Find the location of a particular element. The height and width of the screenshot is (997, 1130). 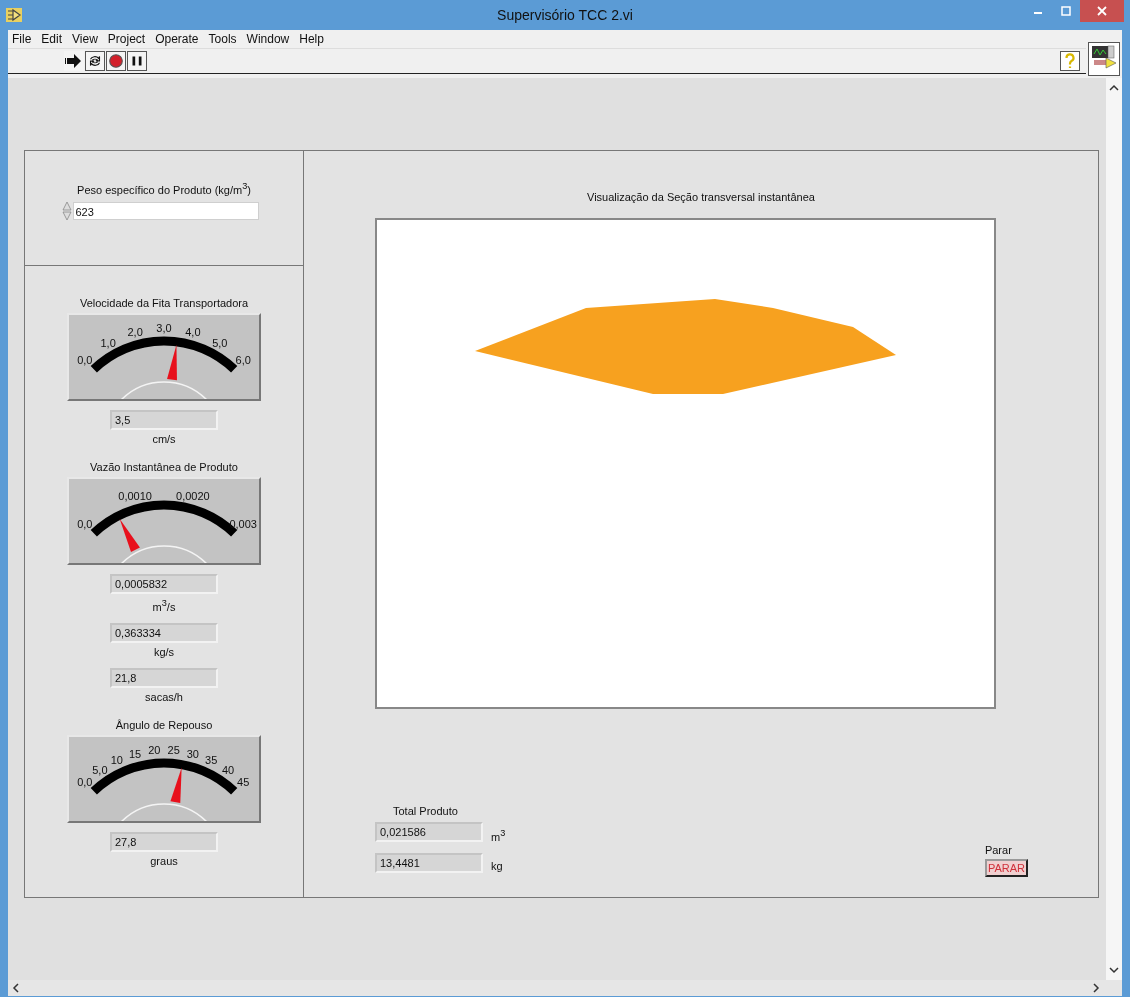

numeric-input-field: 623 is located at coordinates (165, 210).